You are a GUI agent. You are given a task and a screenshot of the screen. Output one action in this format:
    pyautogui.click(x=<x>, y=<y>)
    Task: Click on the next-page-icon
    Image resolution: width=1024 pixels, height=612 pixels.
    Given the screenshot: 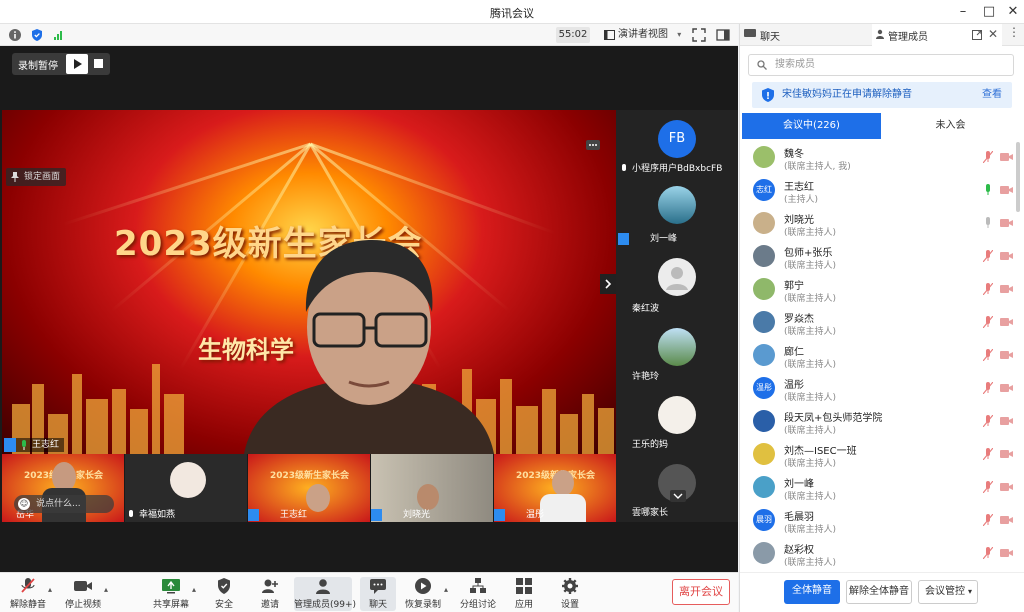 What is the action you would take?
    pyautogui.click(x=608, y=284)
    